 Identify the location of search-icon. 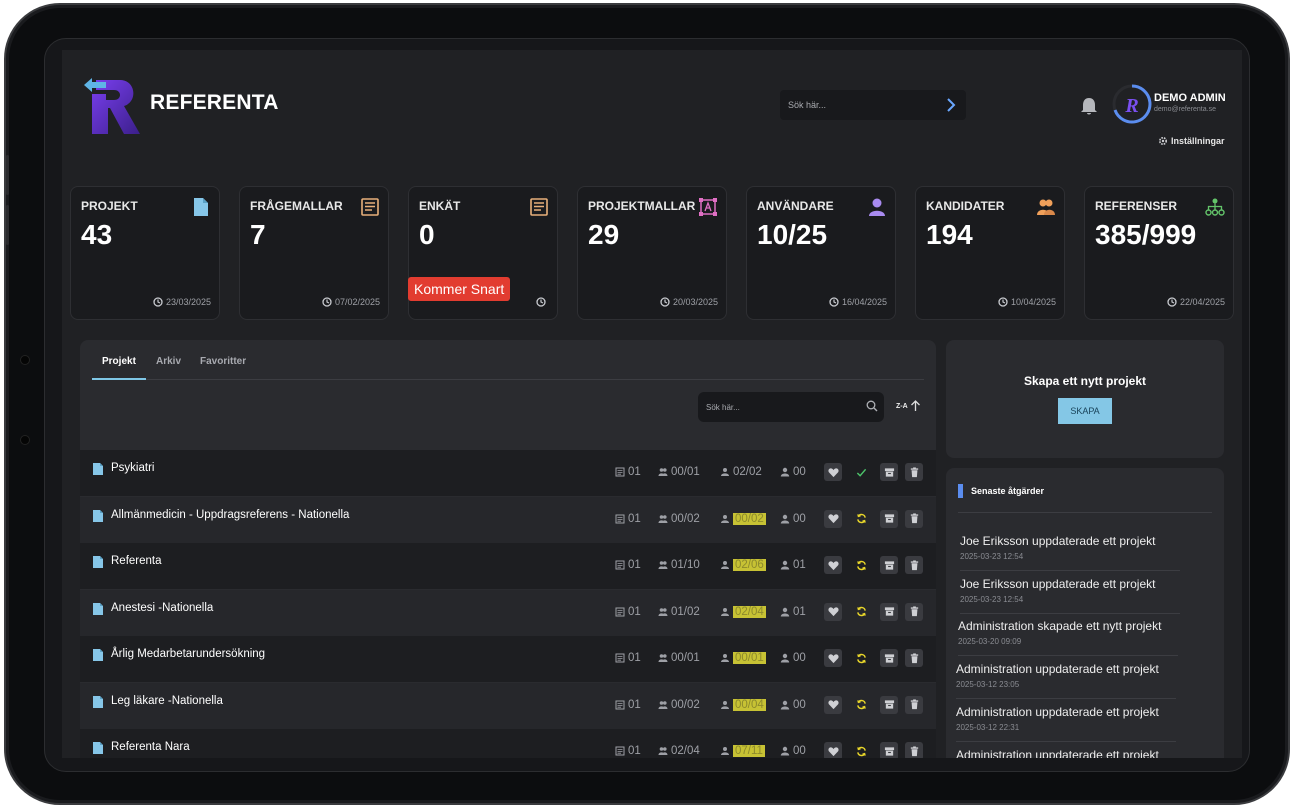
(872, 406).